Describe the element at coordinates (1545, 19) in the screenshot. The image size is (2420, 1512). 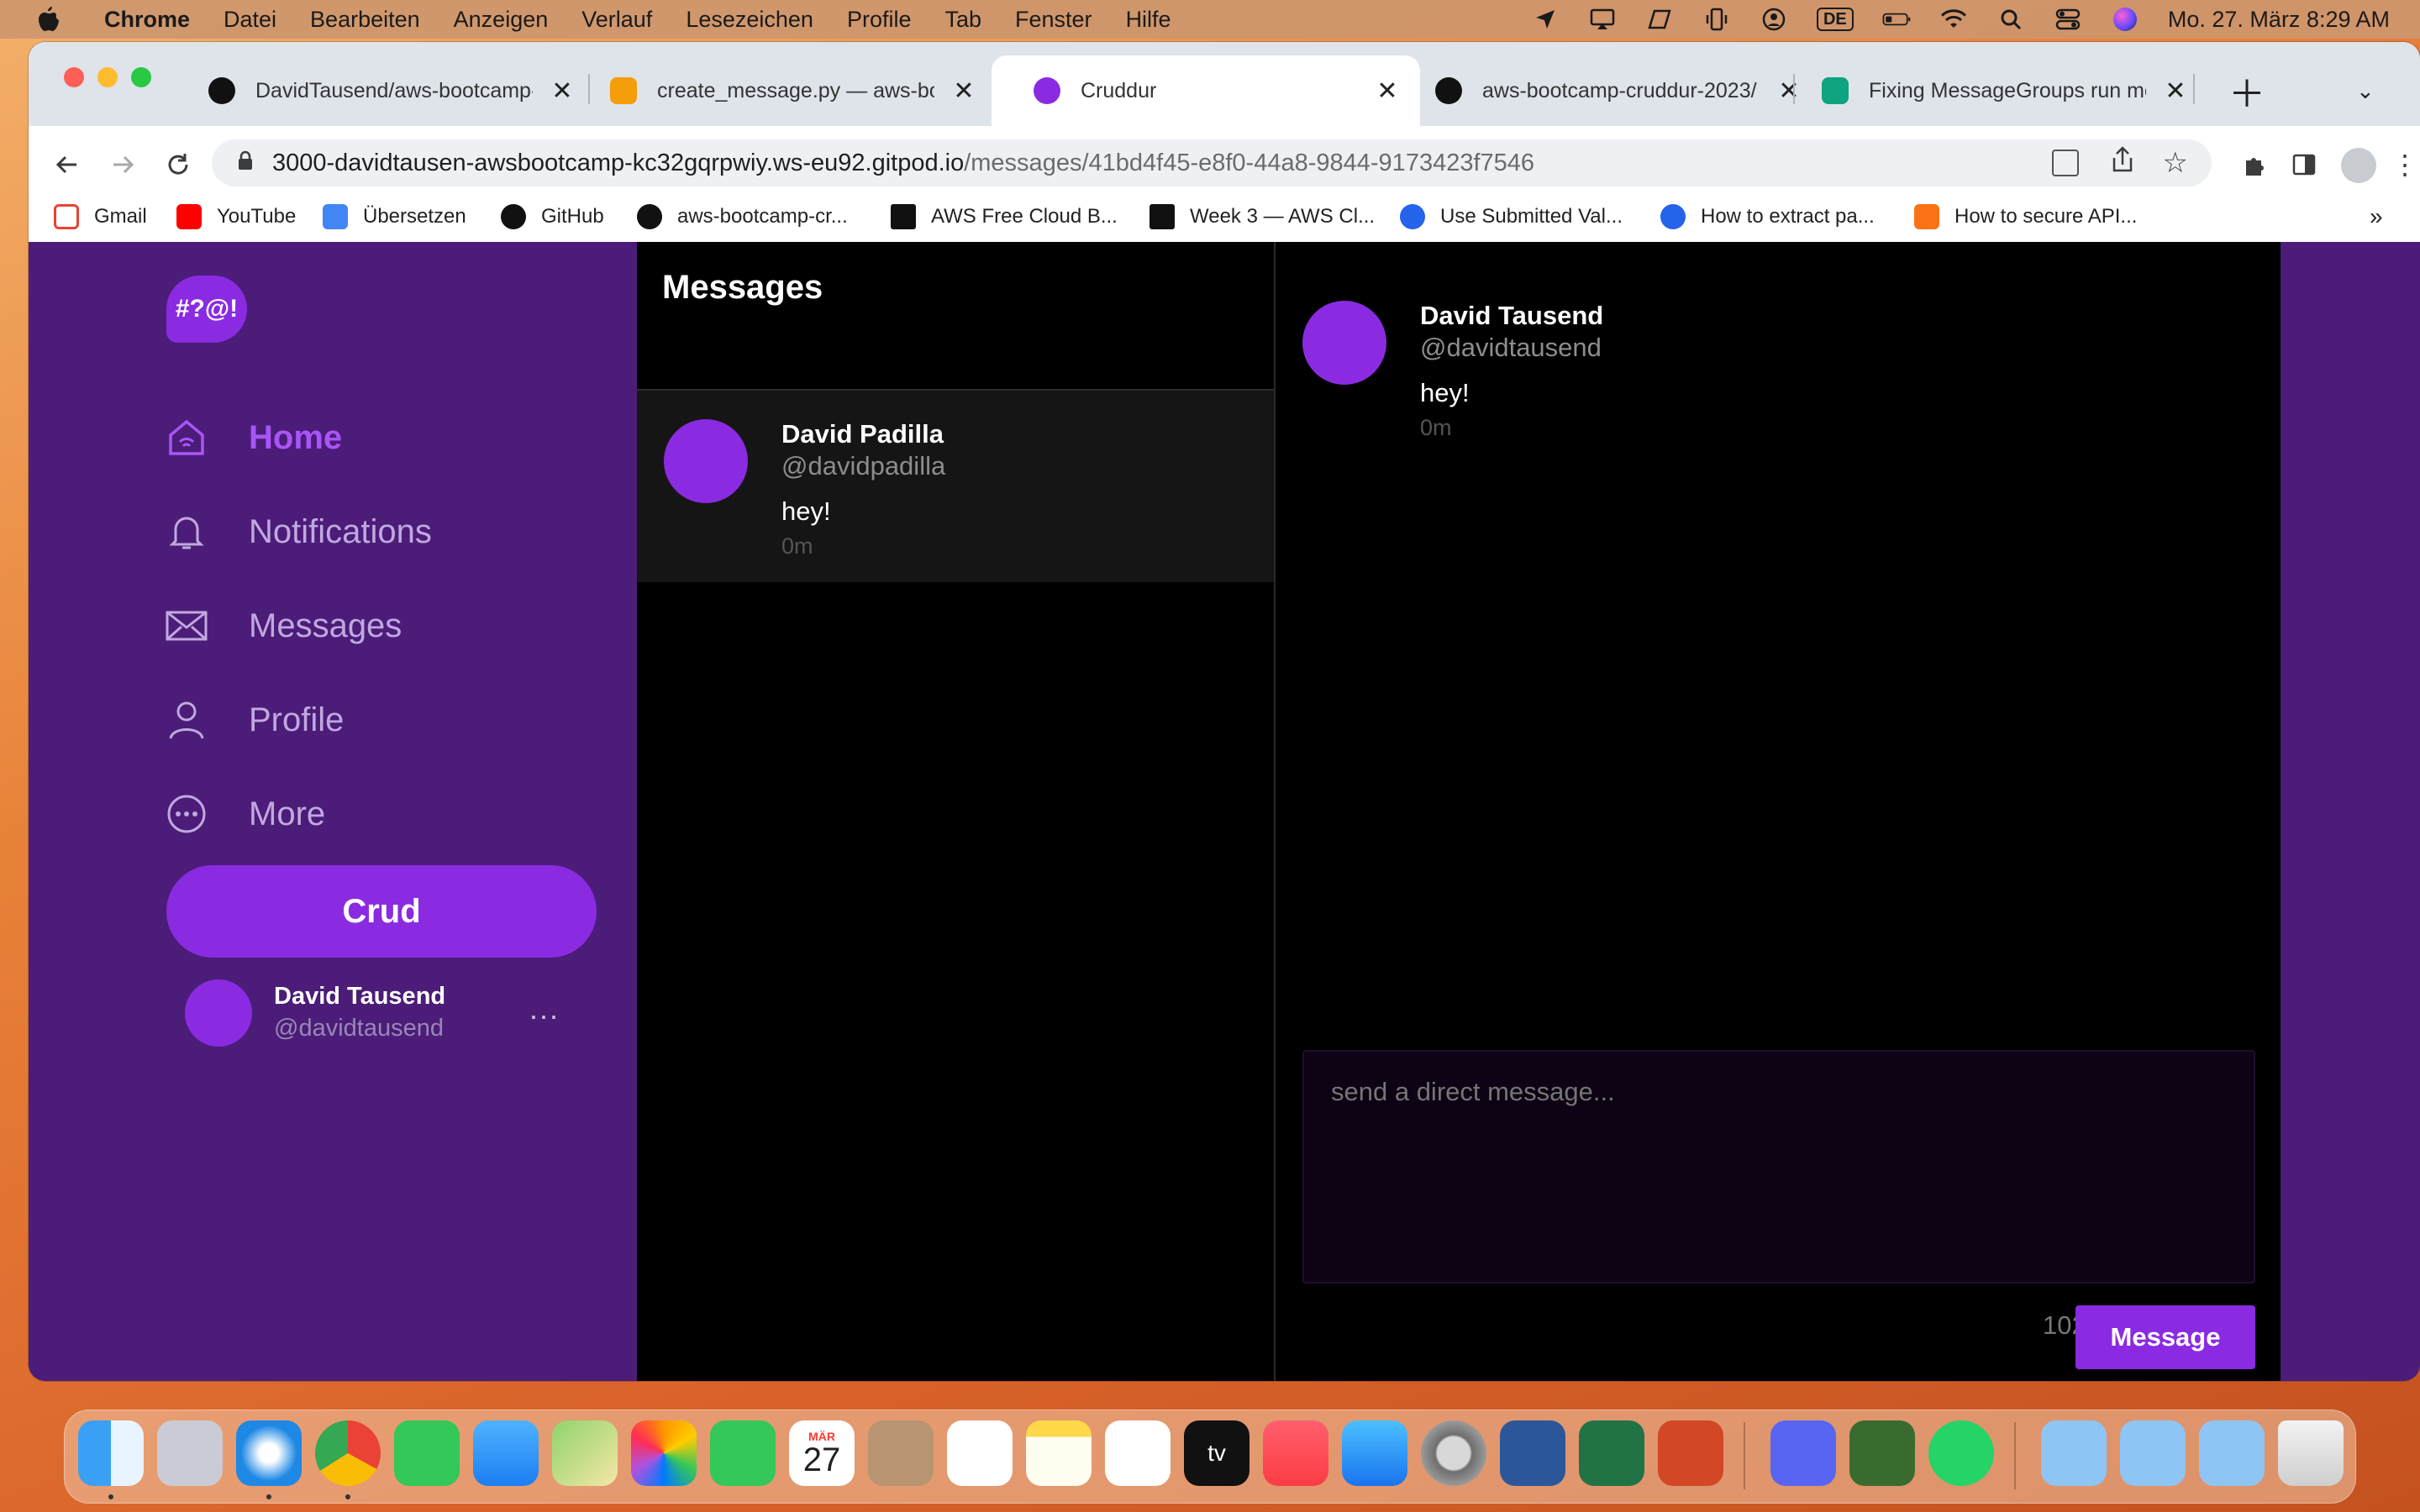
I see `location-icon` at that location.